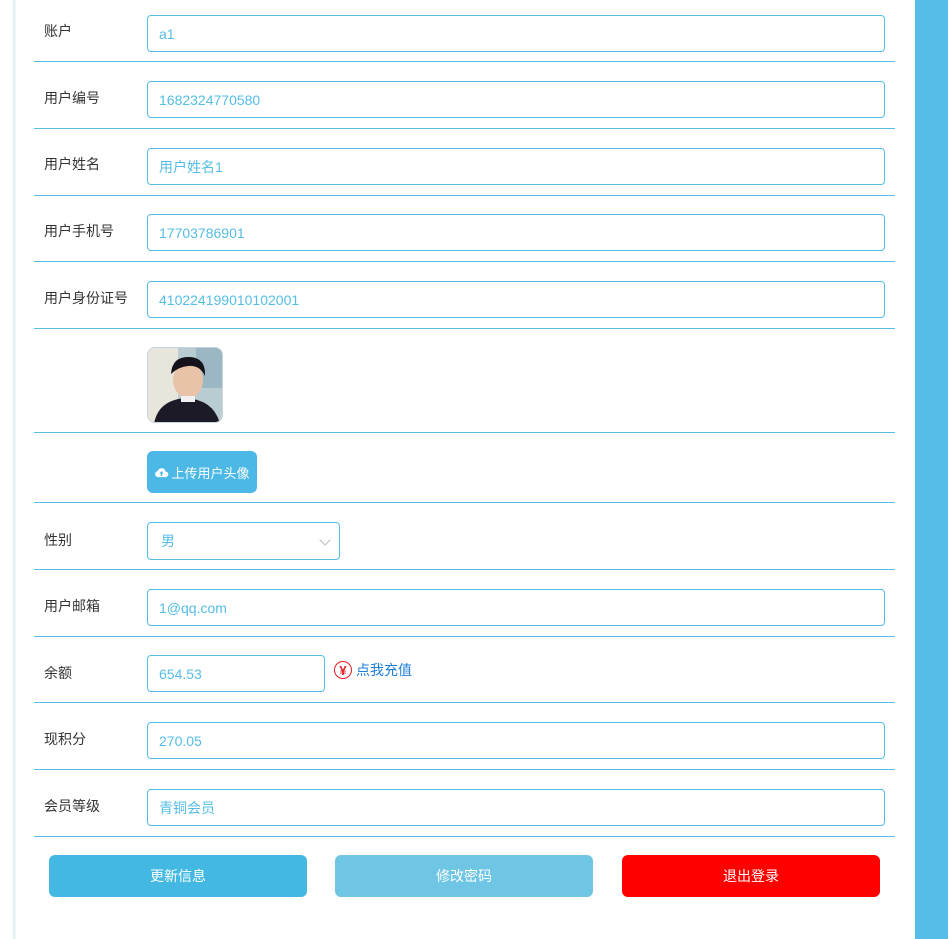 The image size is (948, 939). What do you see at coordinates (72, 164) in the screenshot?
I see `user-name-label: 用户姓名` at bounding box center [72, 164].